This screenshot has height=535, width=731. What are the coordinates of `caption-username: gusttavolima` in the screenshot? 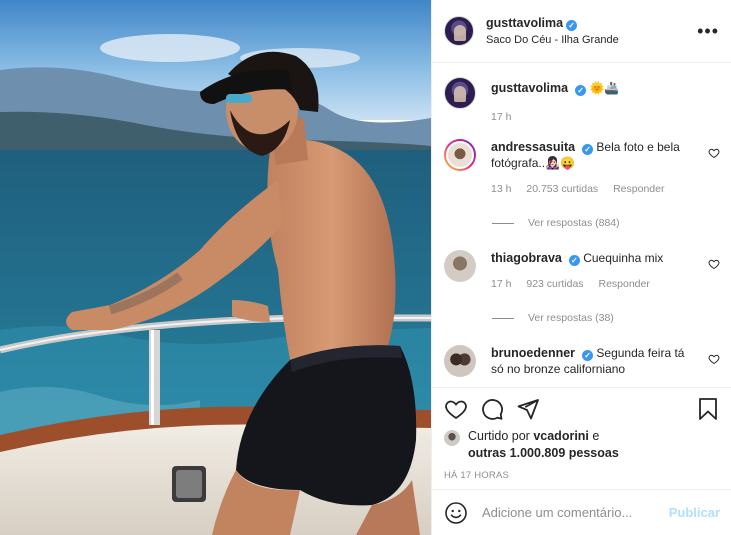 It's located at (529, 88).